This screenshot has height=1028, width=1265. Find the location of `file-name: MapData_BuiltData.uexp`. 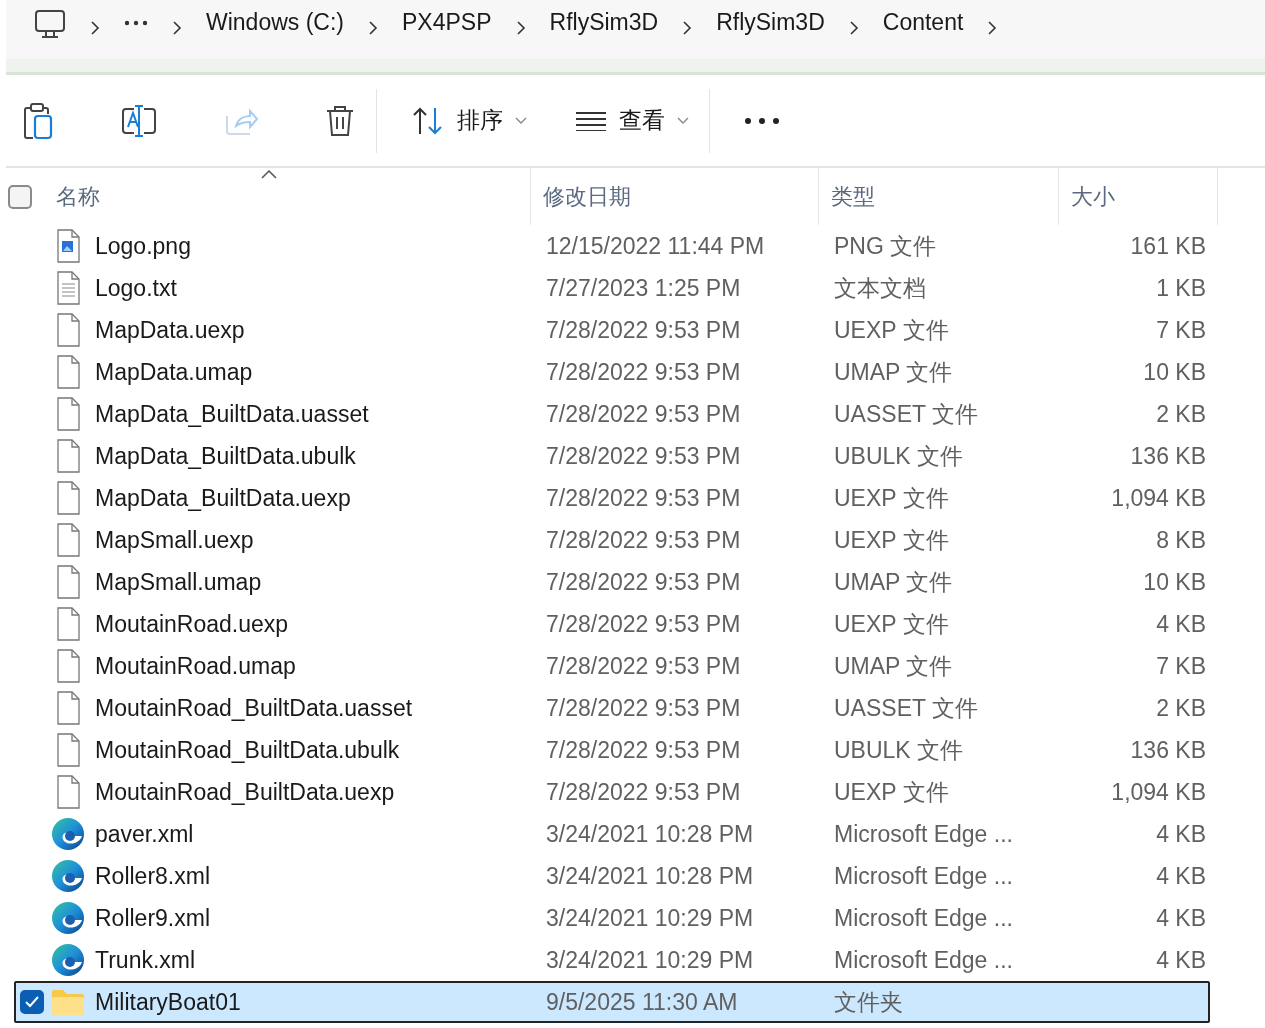

file-name: MapData_BuiltData.uexp is located at coordinates (223, 498).